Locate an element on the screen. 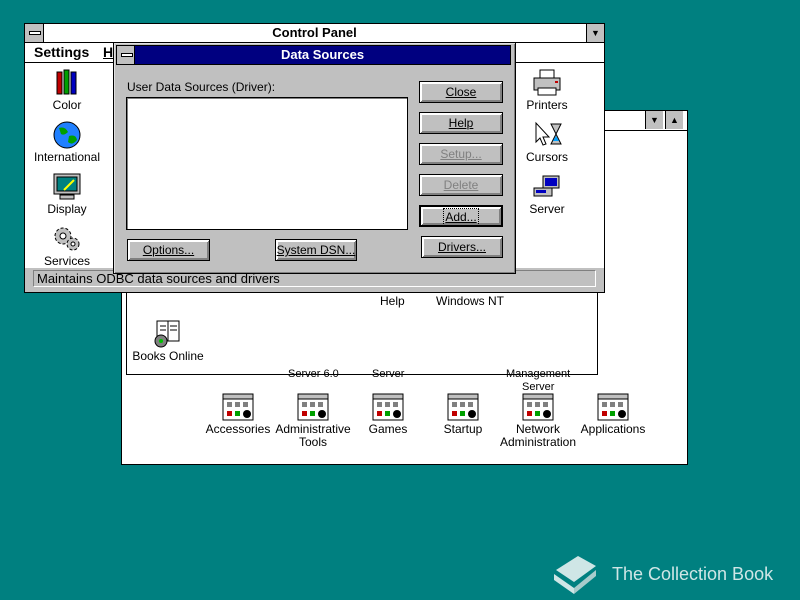  data-sources-titlebar: Data Sources is located at coordinates (322, 55).